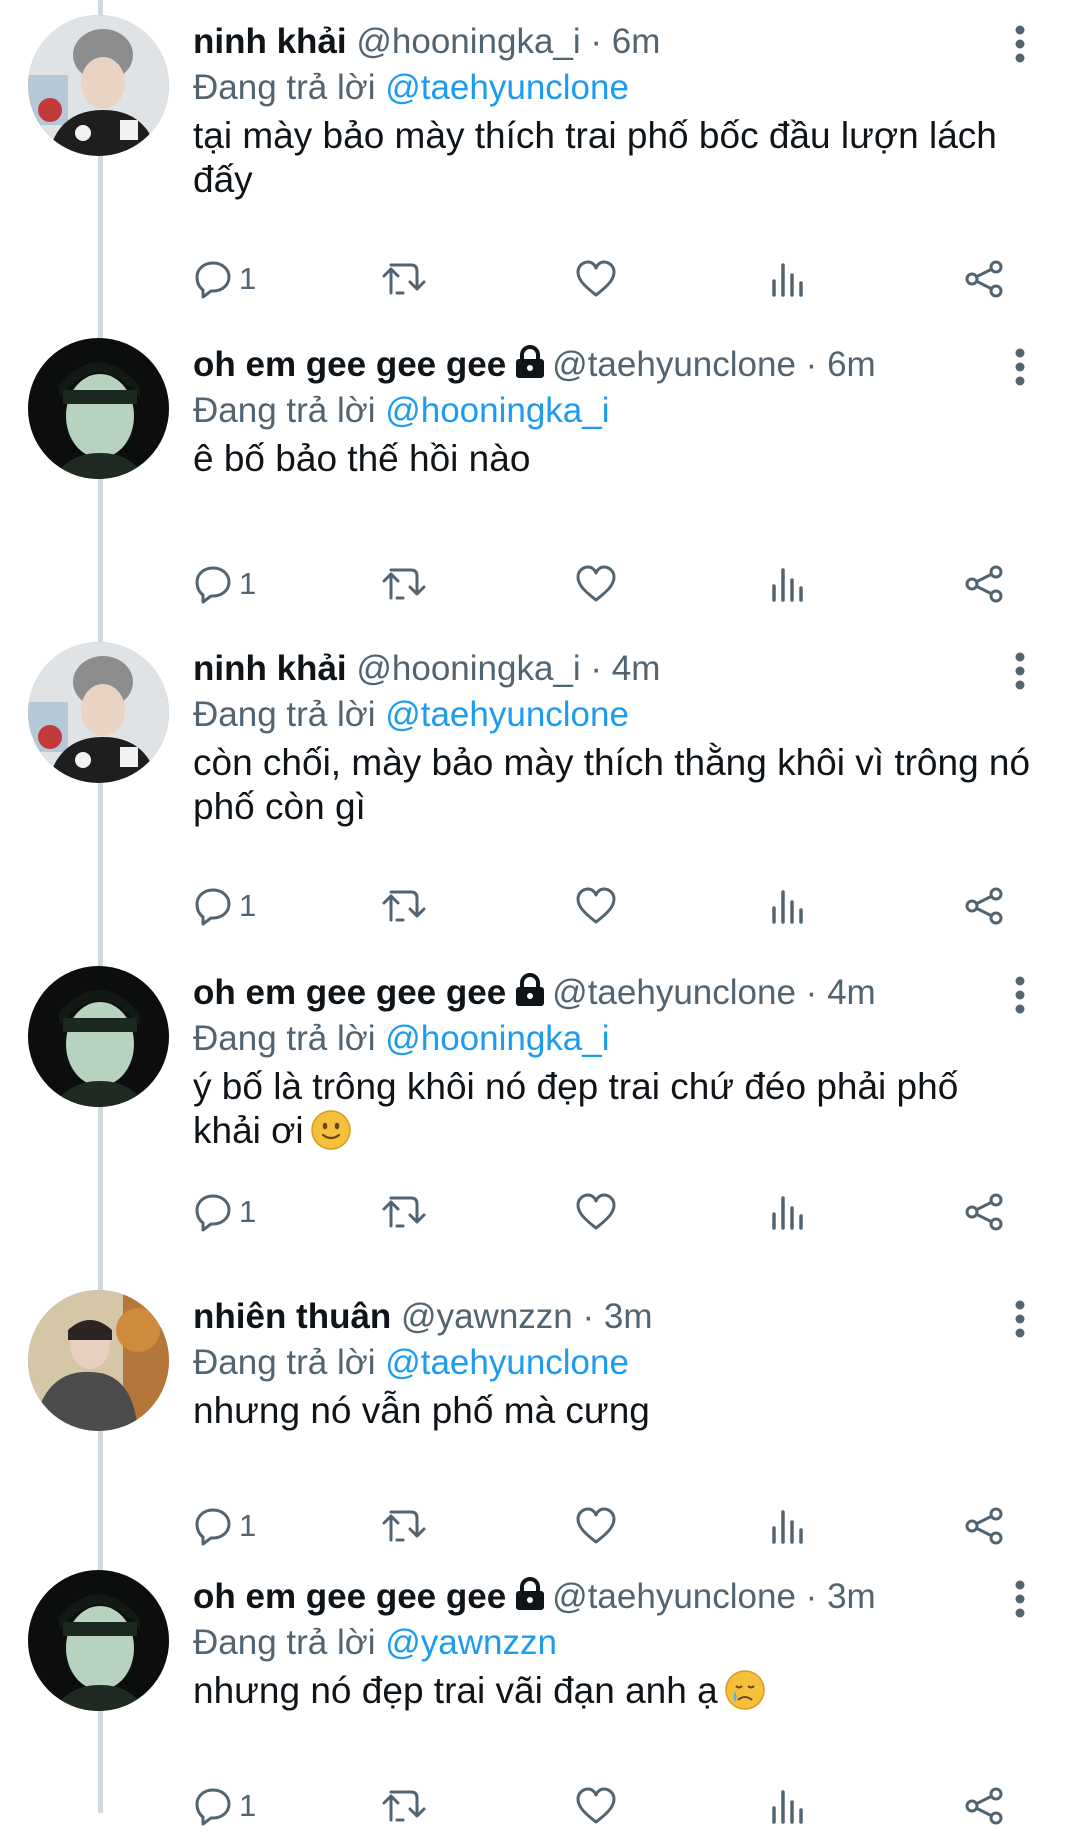 The image size is (1080, 1832). I want to click on retweet-icon, so click(404, 1212).